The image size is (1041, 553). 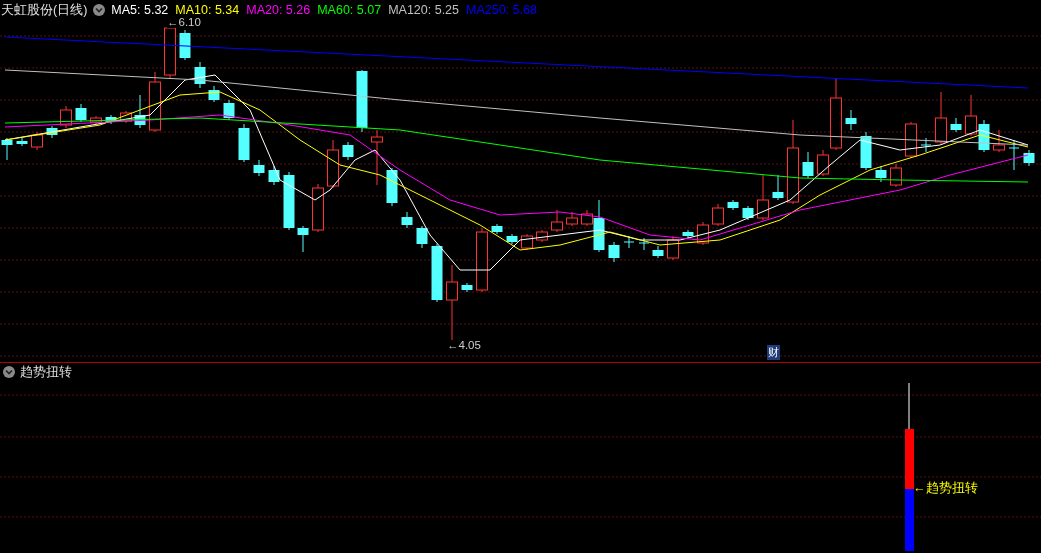 I want to click on indicator-value: MA250: 5.68, so click(x=501, y=10).